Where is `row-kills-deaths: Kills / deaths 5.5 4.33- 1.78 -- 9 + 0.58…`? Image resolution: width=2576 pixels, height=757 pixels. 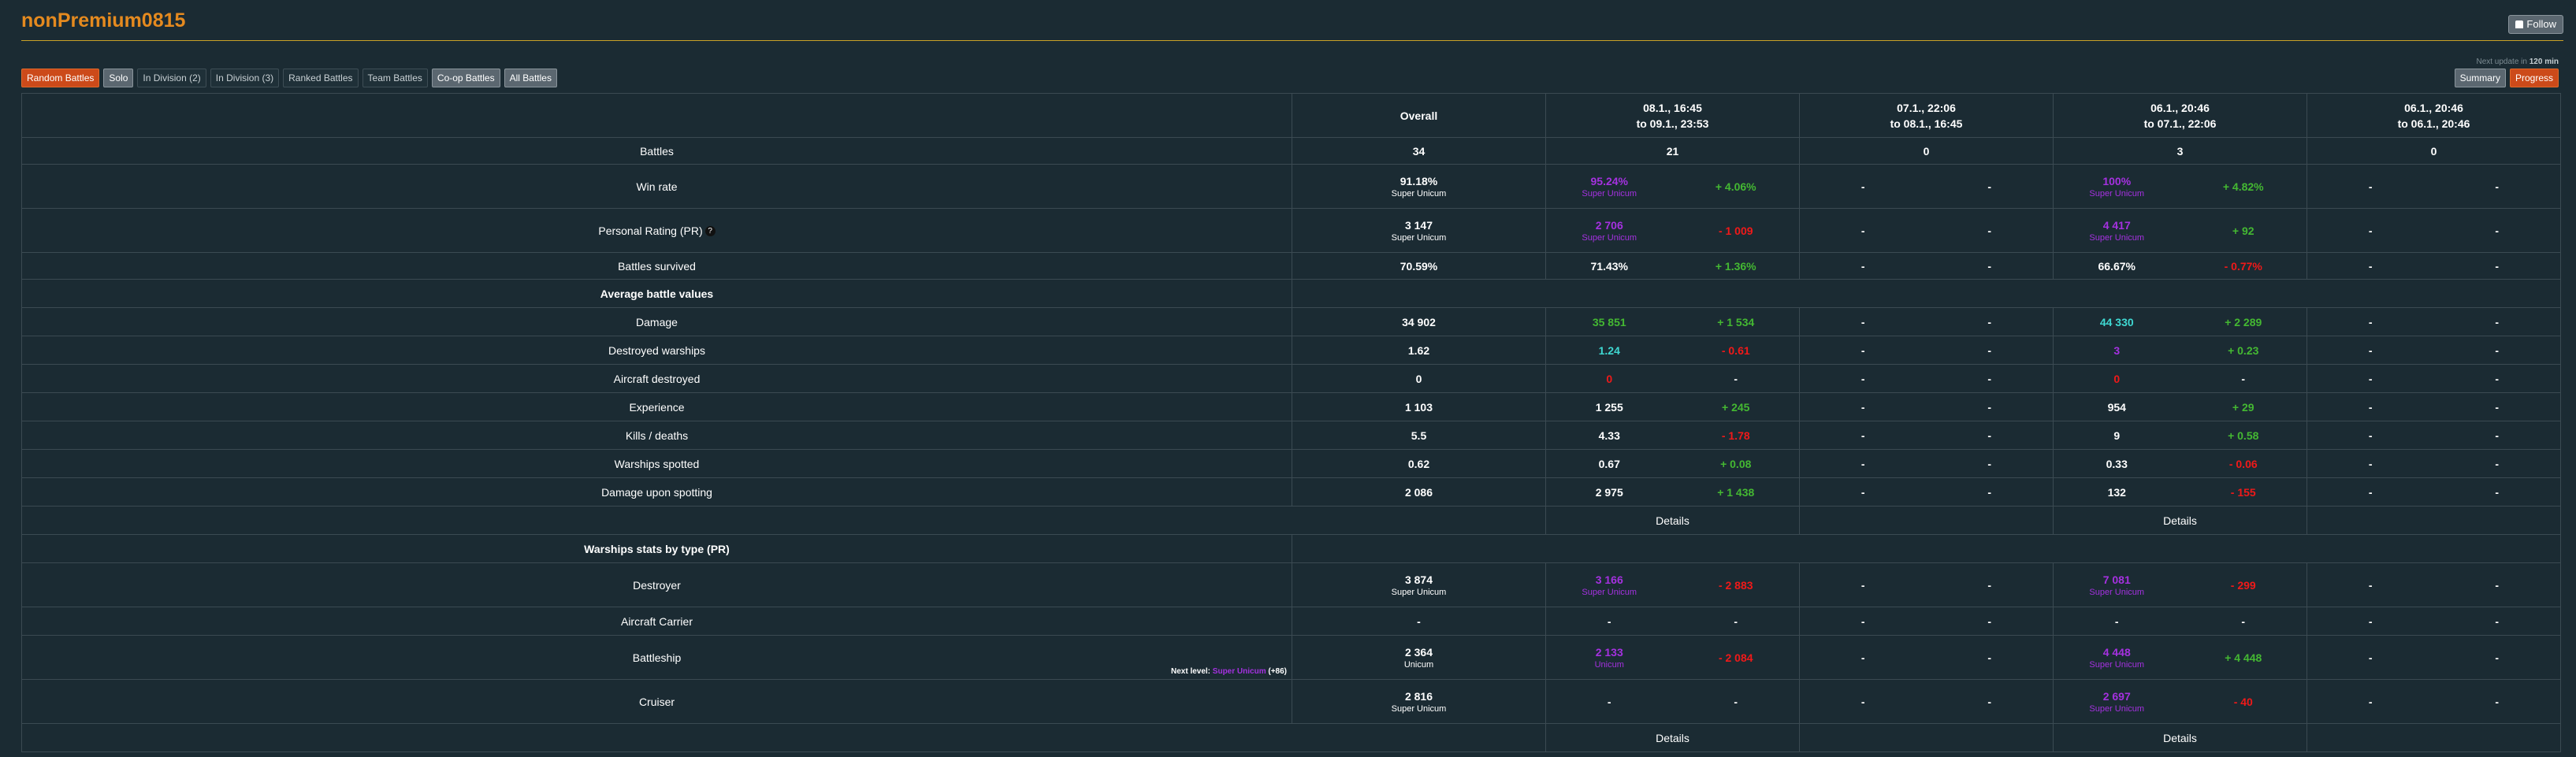 row-kills-deaths: Kills / deaths 5.5 4.33- 1.78 -- 9 + 0.58… is located at coordinates (1291, 436).